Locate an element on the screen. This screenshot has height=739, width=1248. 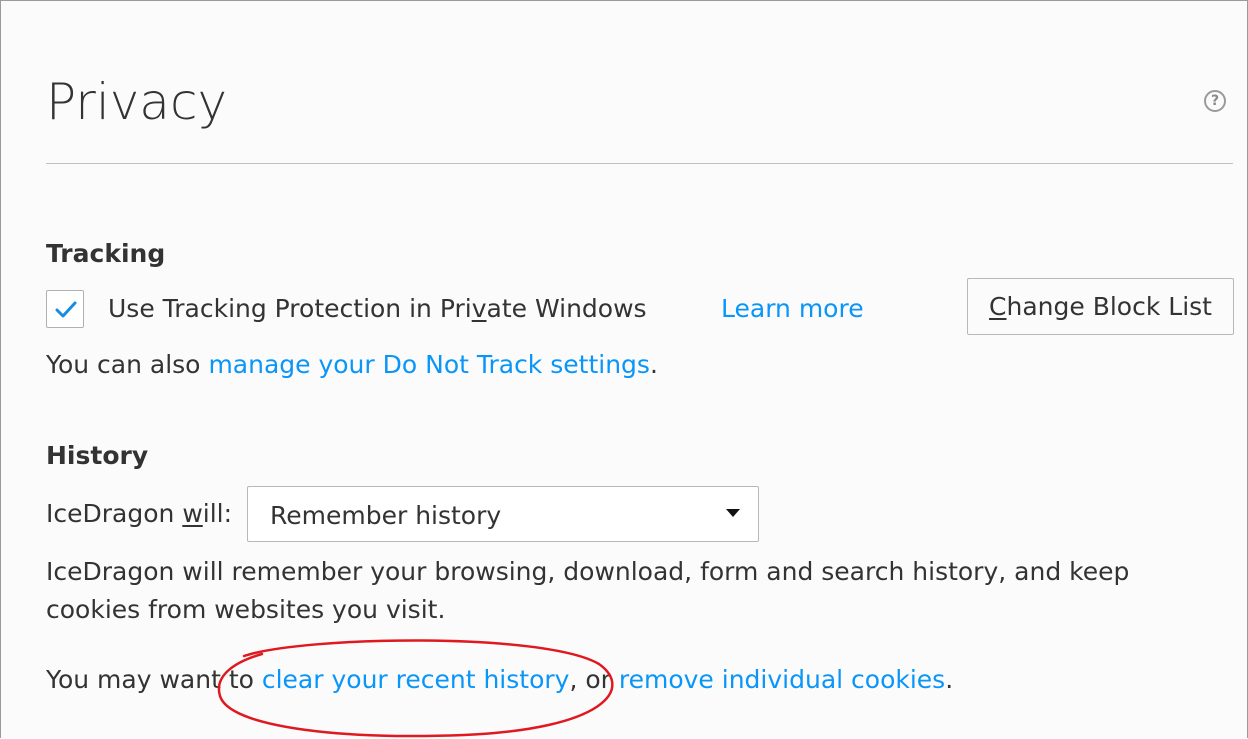
tracking-heading: Tracking is located at coordinates (106, 253).